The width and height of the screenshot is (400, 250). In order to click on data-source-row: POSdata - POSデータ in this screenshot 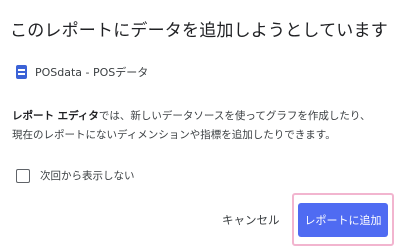, I will do `click(82, 72)`.